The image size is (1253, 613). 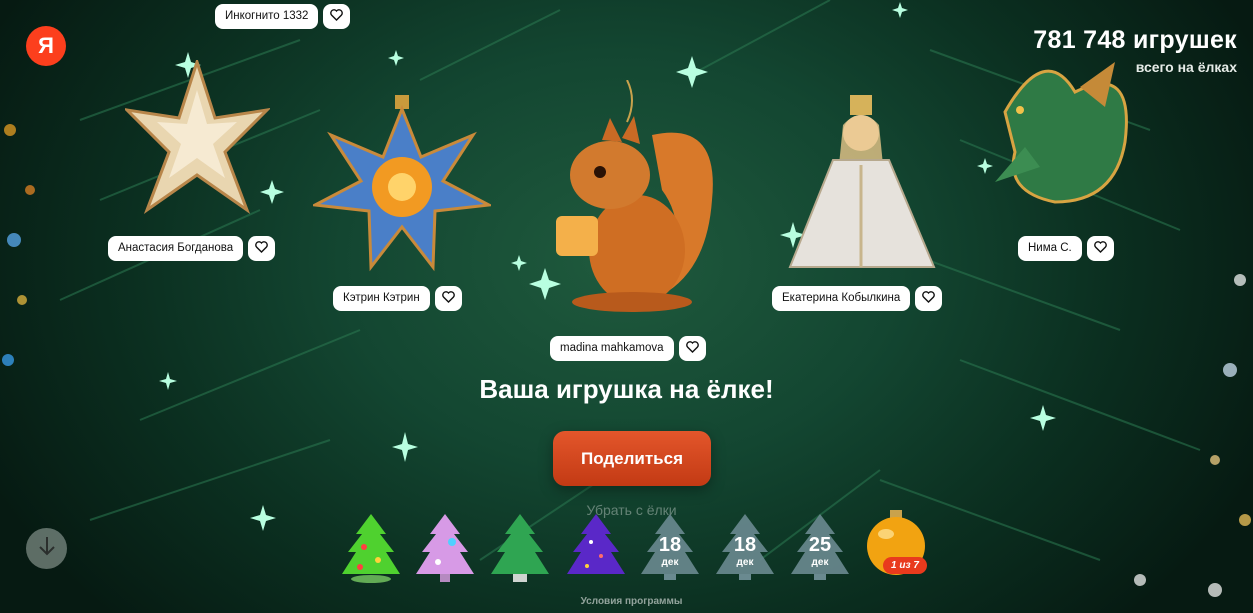 What do you see at coordinates (520, 548) in the screenshot?
I see `calendar-tree-teal-icon` at bounding box center [520, 548].